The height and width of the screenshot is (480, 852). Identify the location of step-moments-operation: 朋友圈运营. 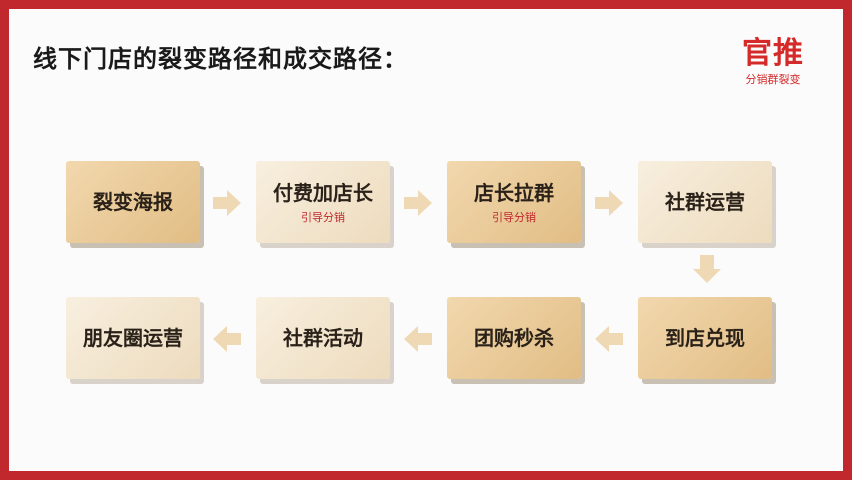
(133, 338).